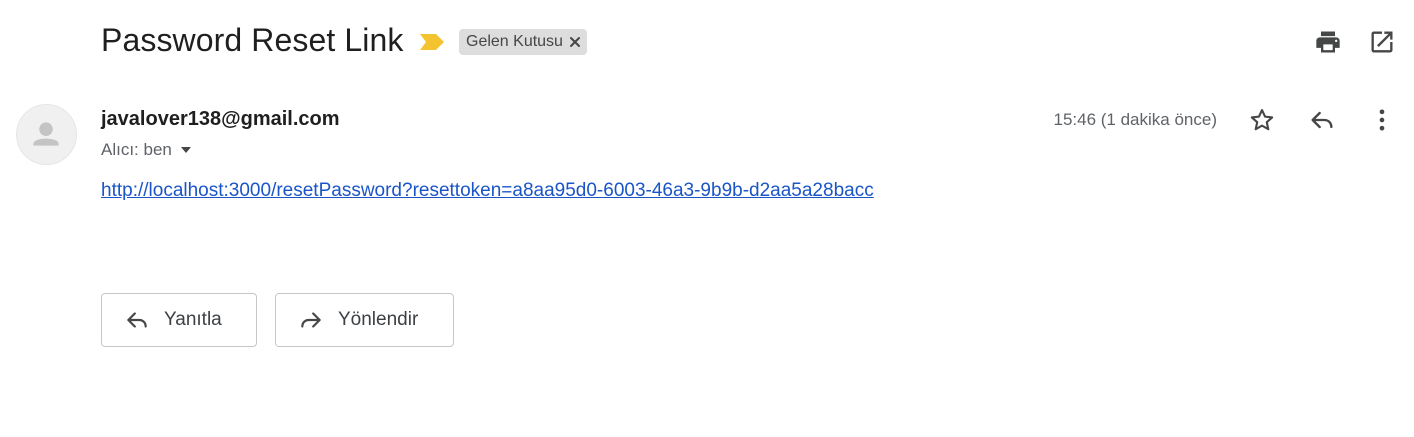 This screenshot has height=437, width=1414. Describe the element at coordinates (1328, 42) in the screenshot. I see `print-icon` at that location.